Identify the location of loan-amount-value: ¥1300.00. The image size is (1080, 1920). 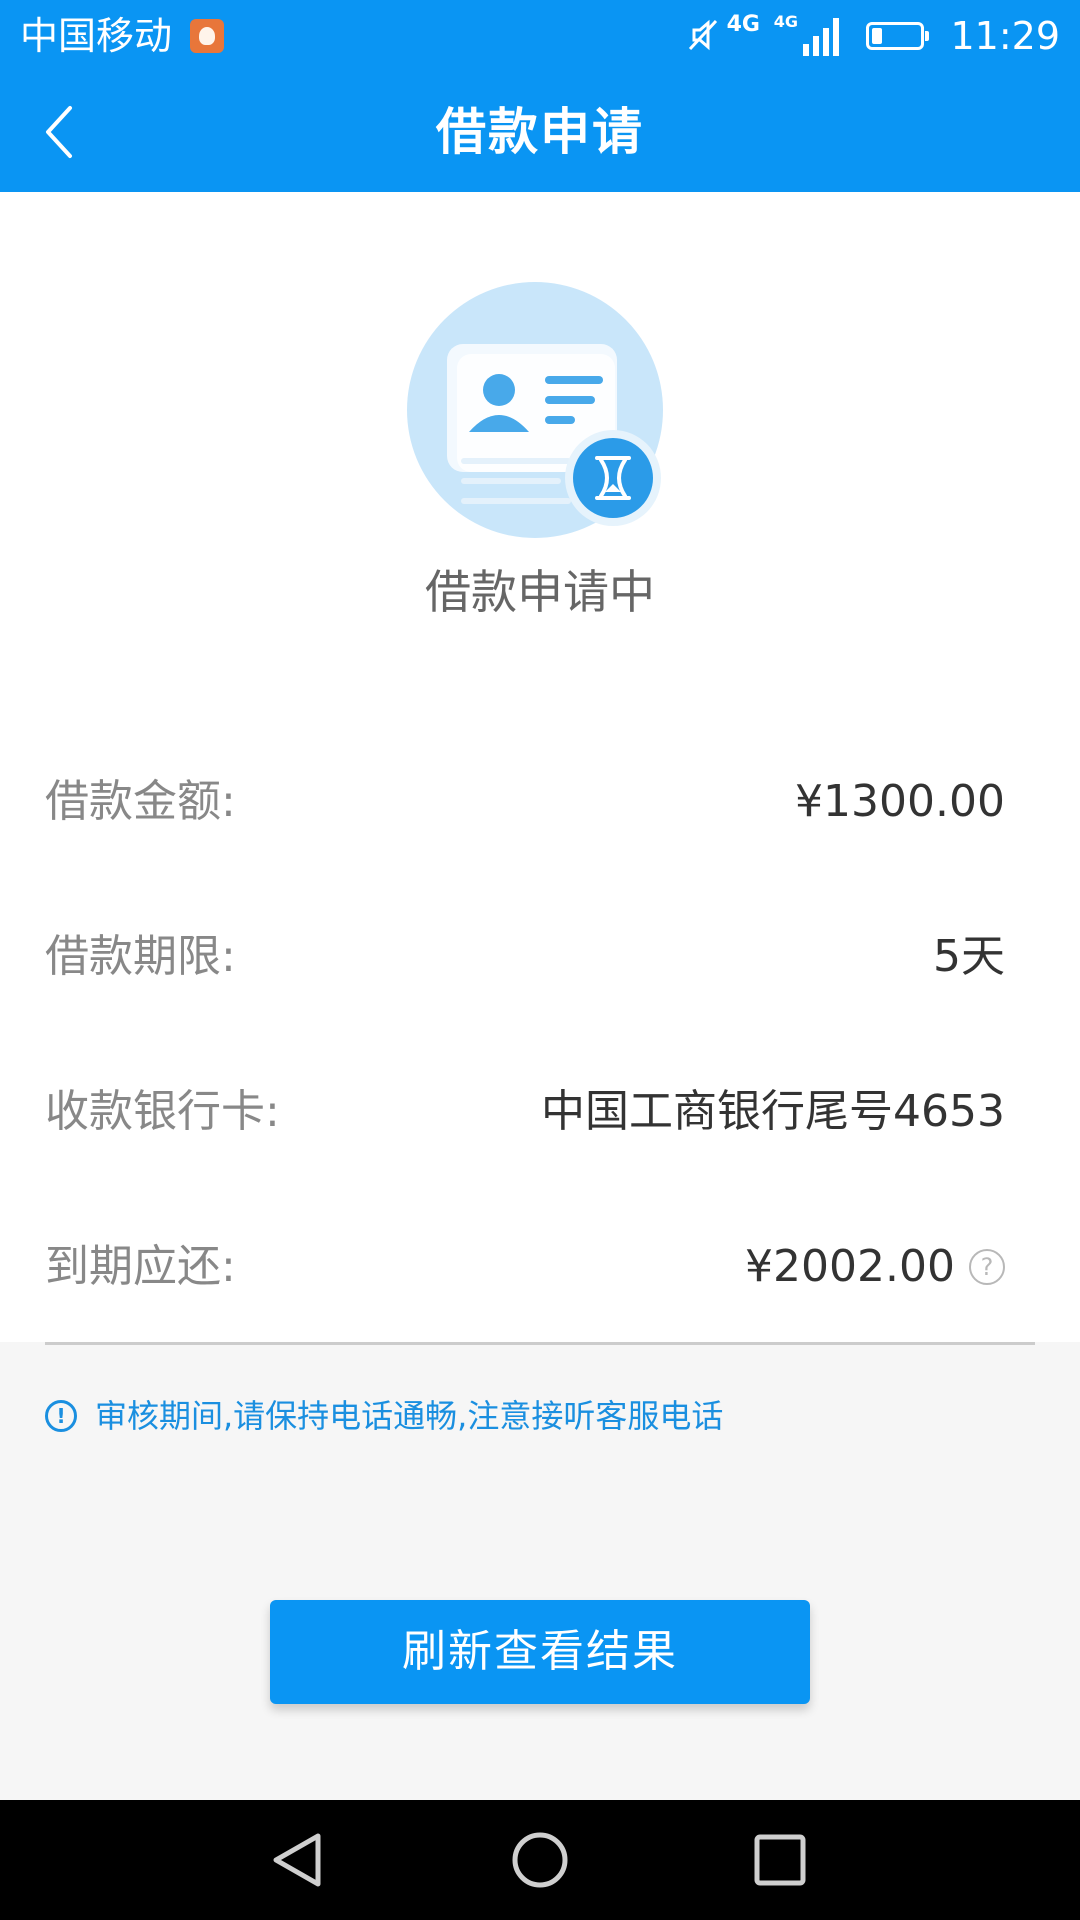
(900, 801).